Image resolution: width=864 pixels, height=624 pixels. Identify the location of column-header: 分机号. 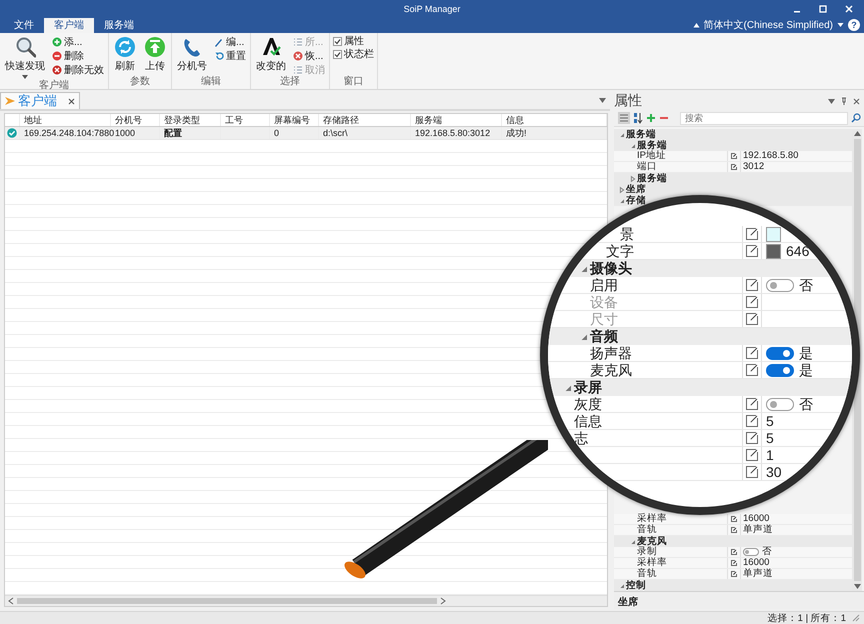
(135, 120).